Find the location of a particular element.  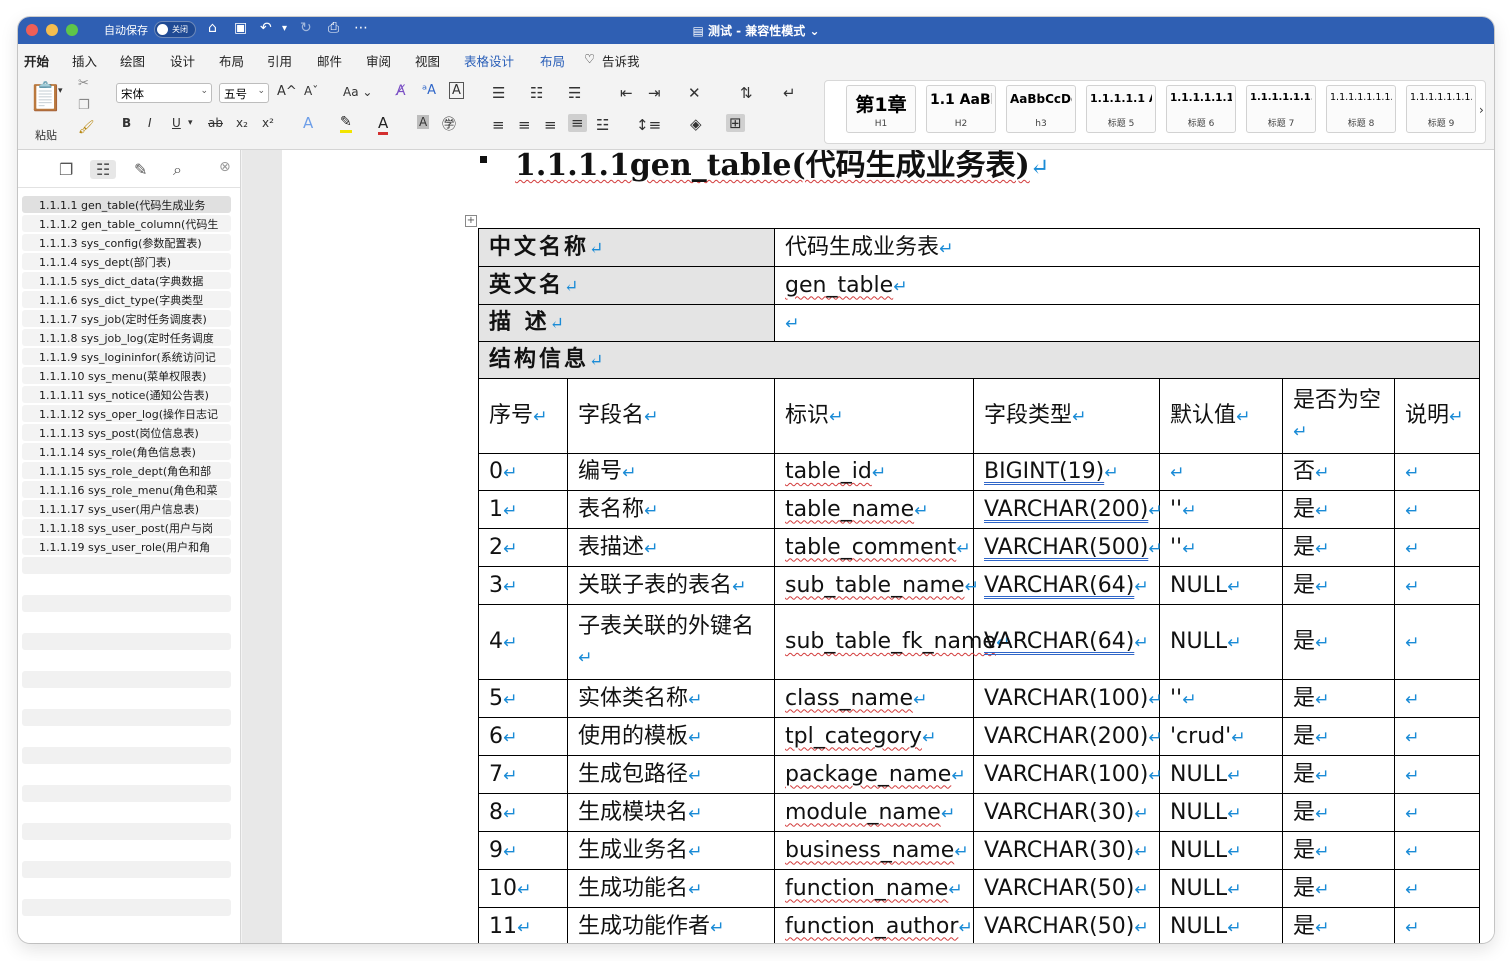

cell-seq: 5↵ is located at coordinates (523, 698).